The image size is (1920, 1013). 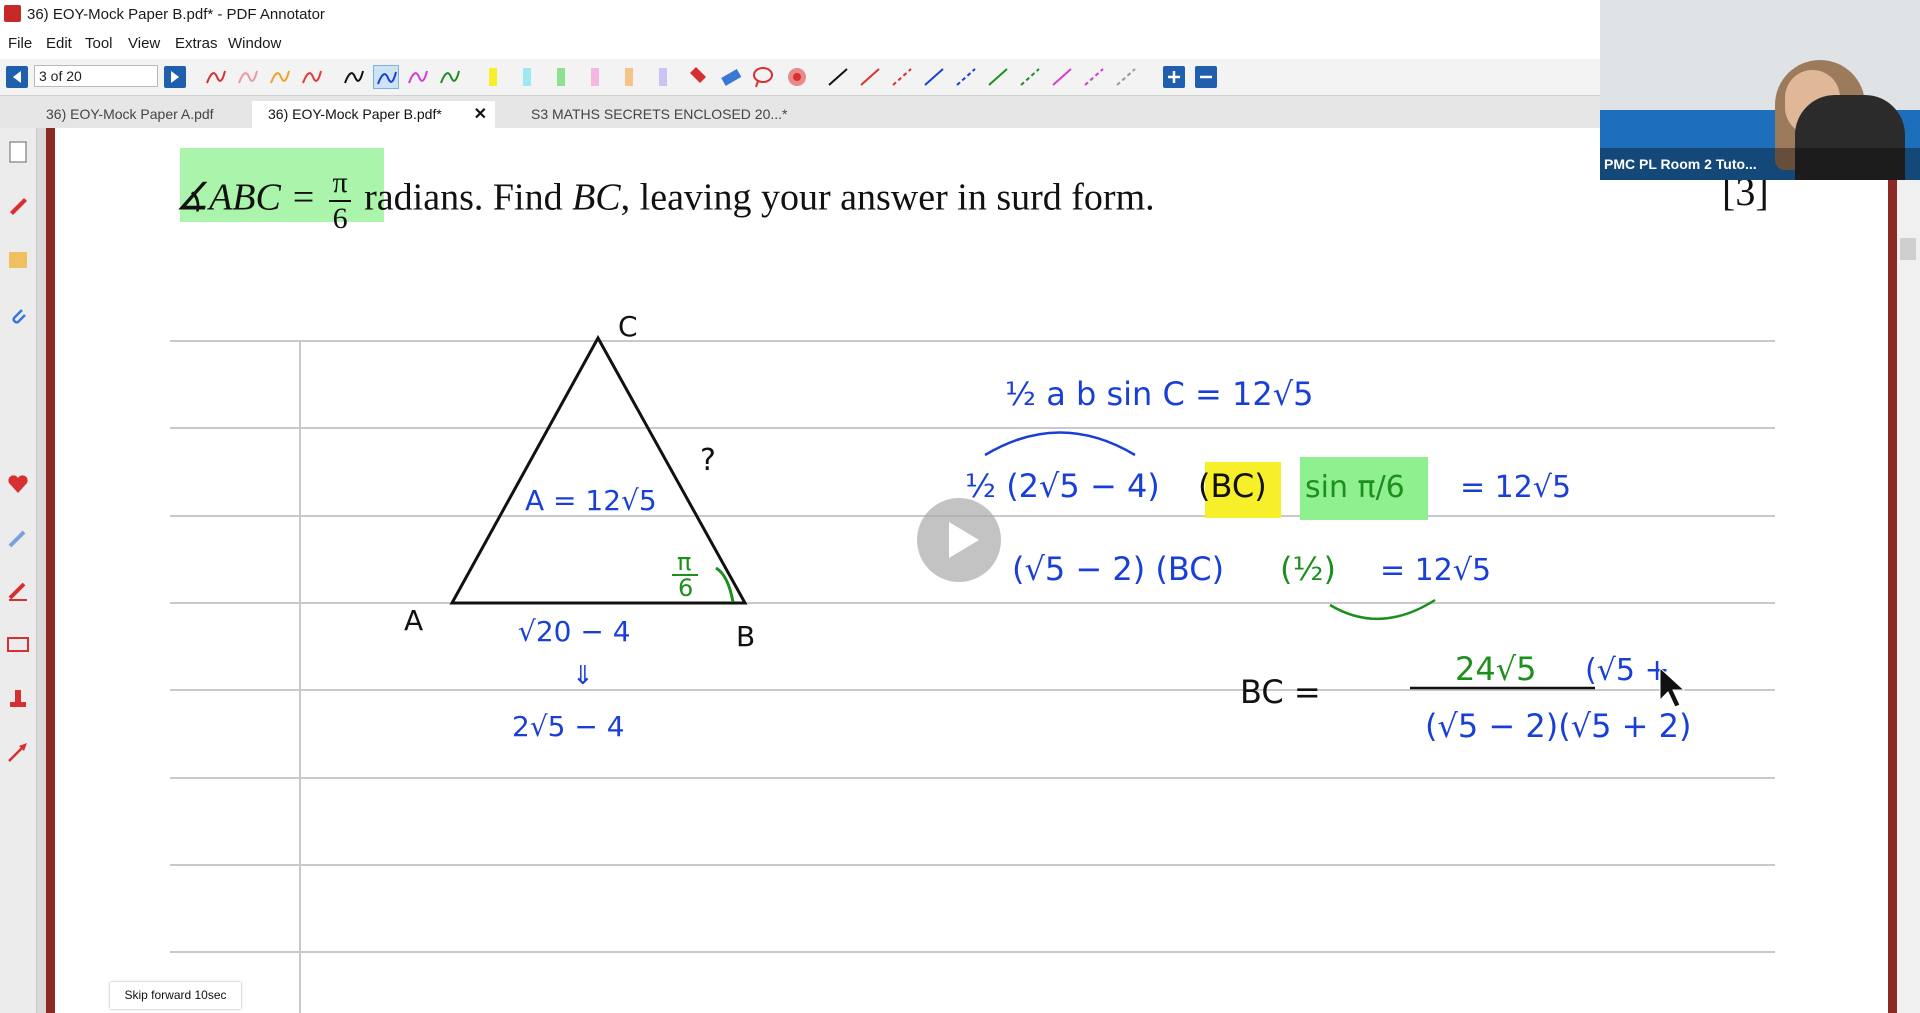 I want to click on paperclip-icon, so click(x=18, y=316).